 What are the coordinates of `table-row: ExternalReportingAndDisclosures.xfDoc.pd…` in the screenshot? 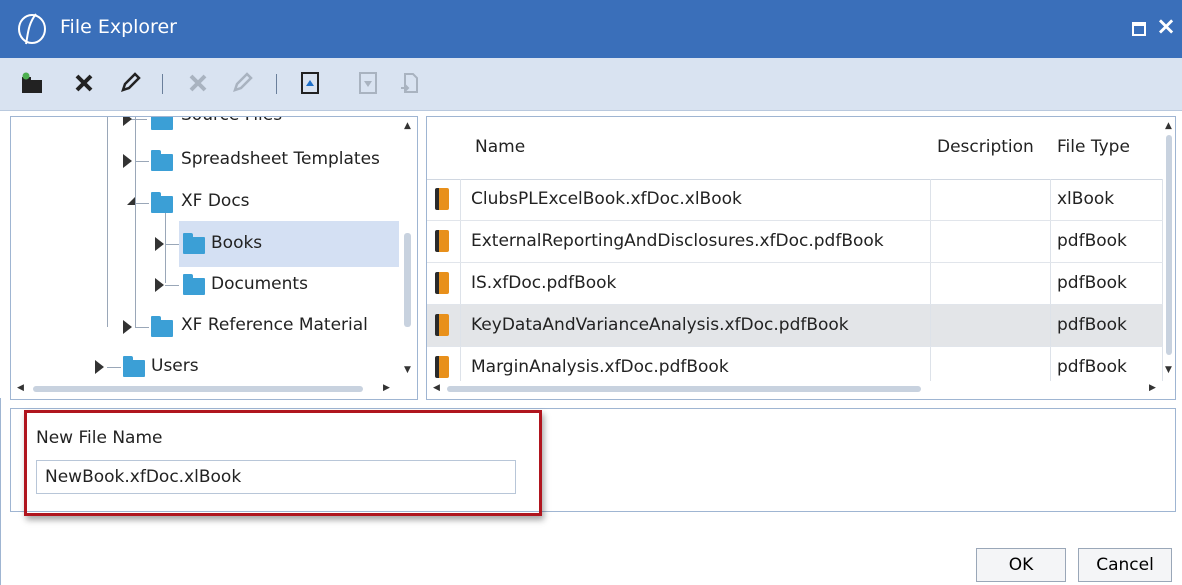 It's located at (795, 242).